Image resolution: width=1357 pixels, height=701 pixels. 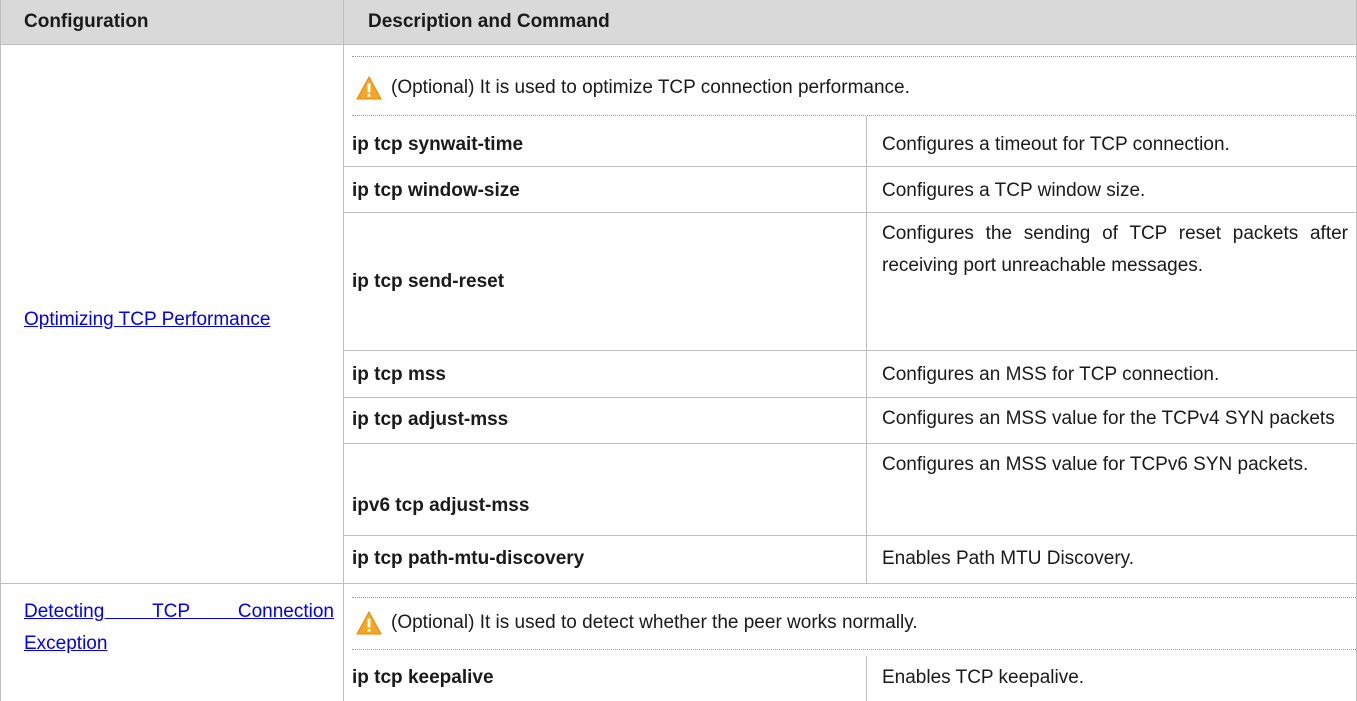 I want to click on description-synwait-time: Configures a timeout for TCP connection., so click(x=1056, y=144).